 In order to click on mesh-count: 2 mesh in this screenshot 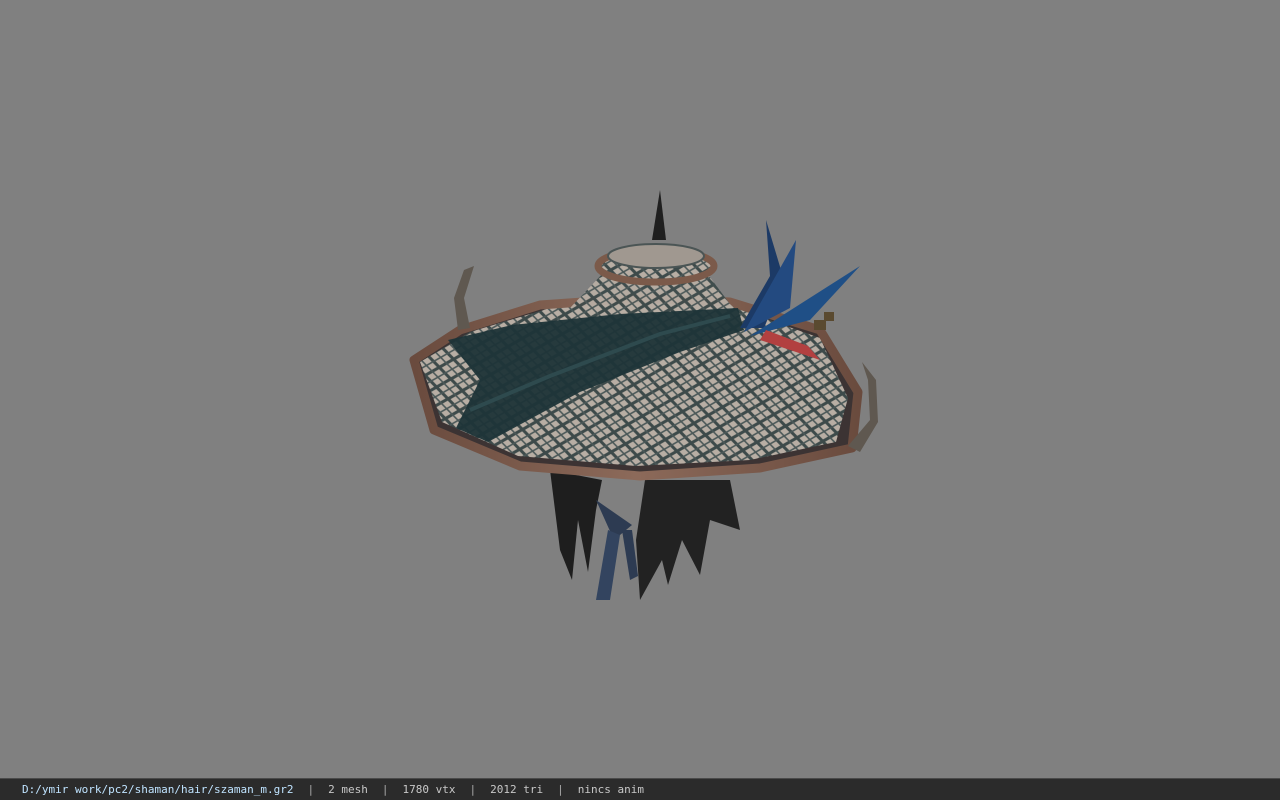, I will do `click(348, 789)`.